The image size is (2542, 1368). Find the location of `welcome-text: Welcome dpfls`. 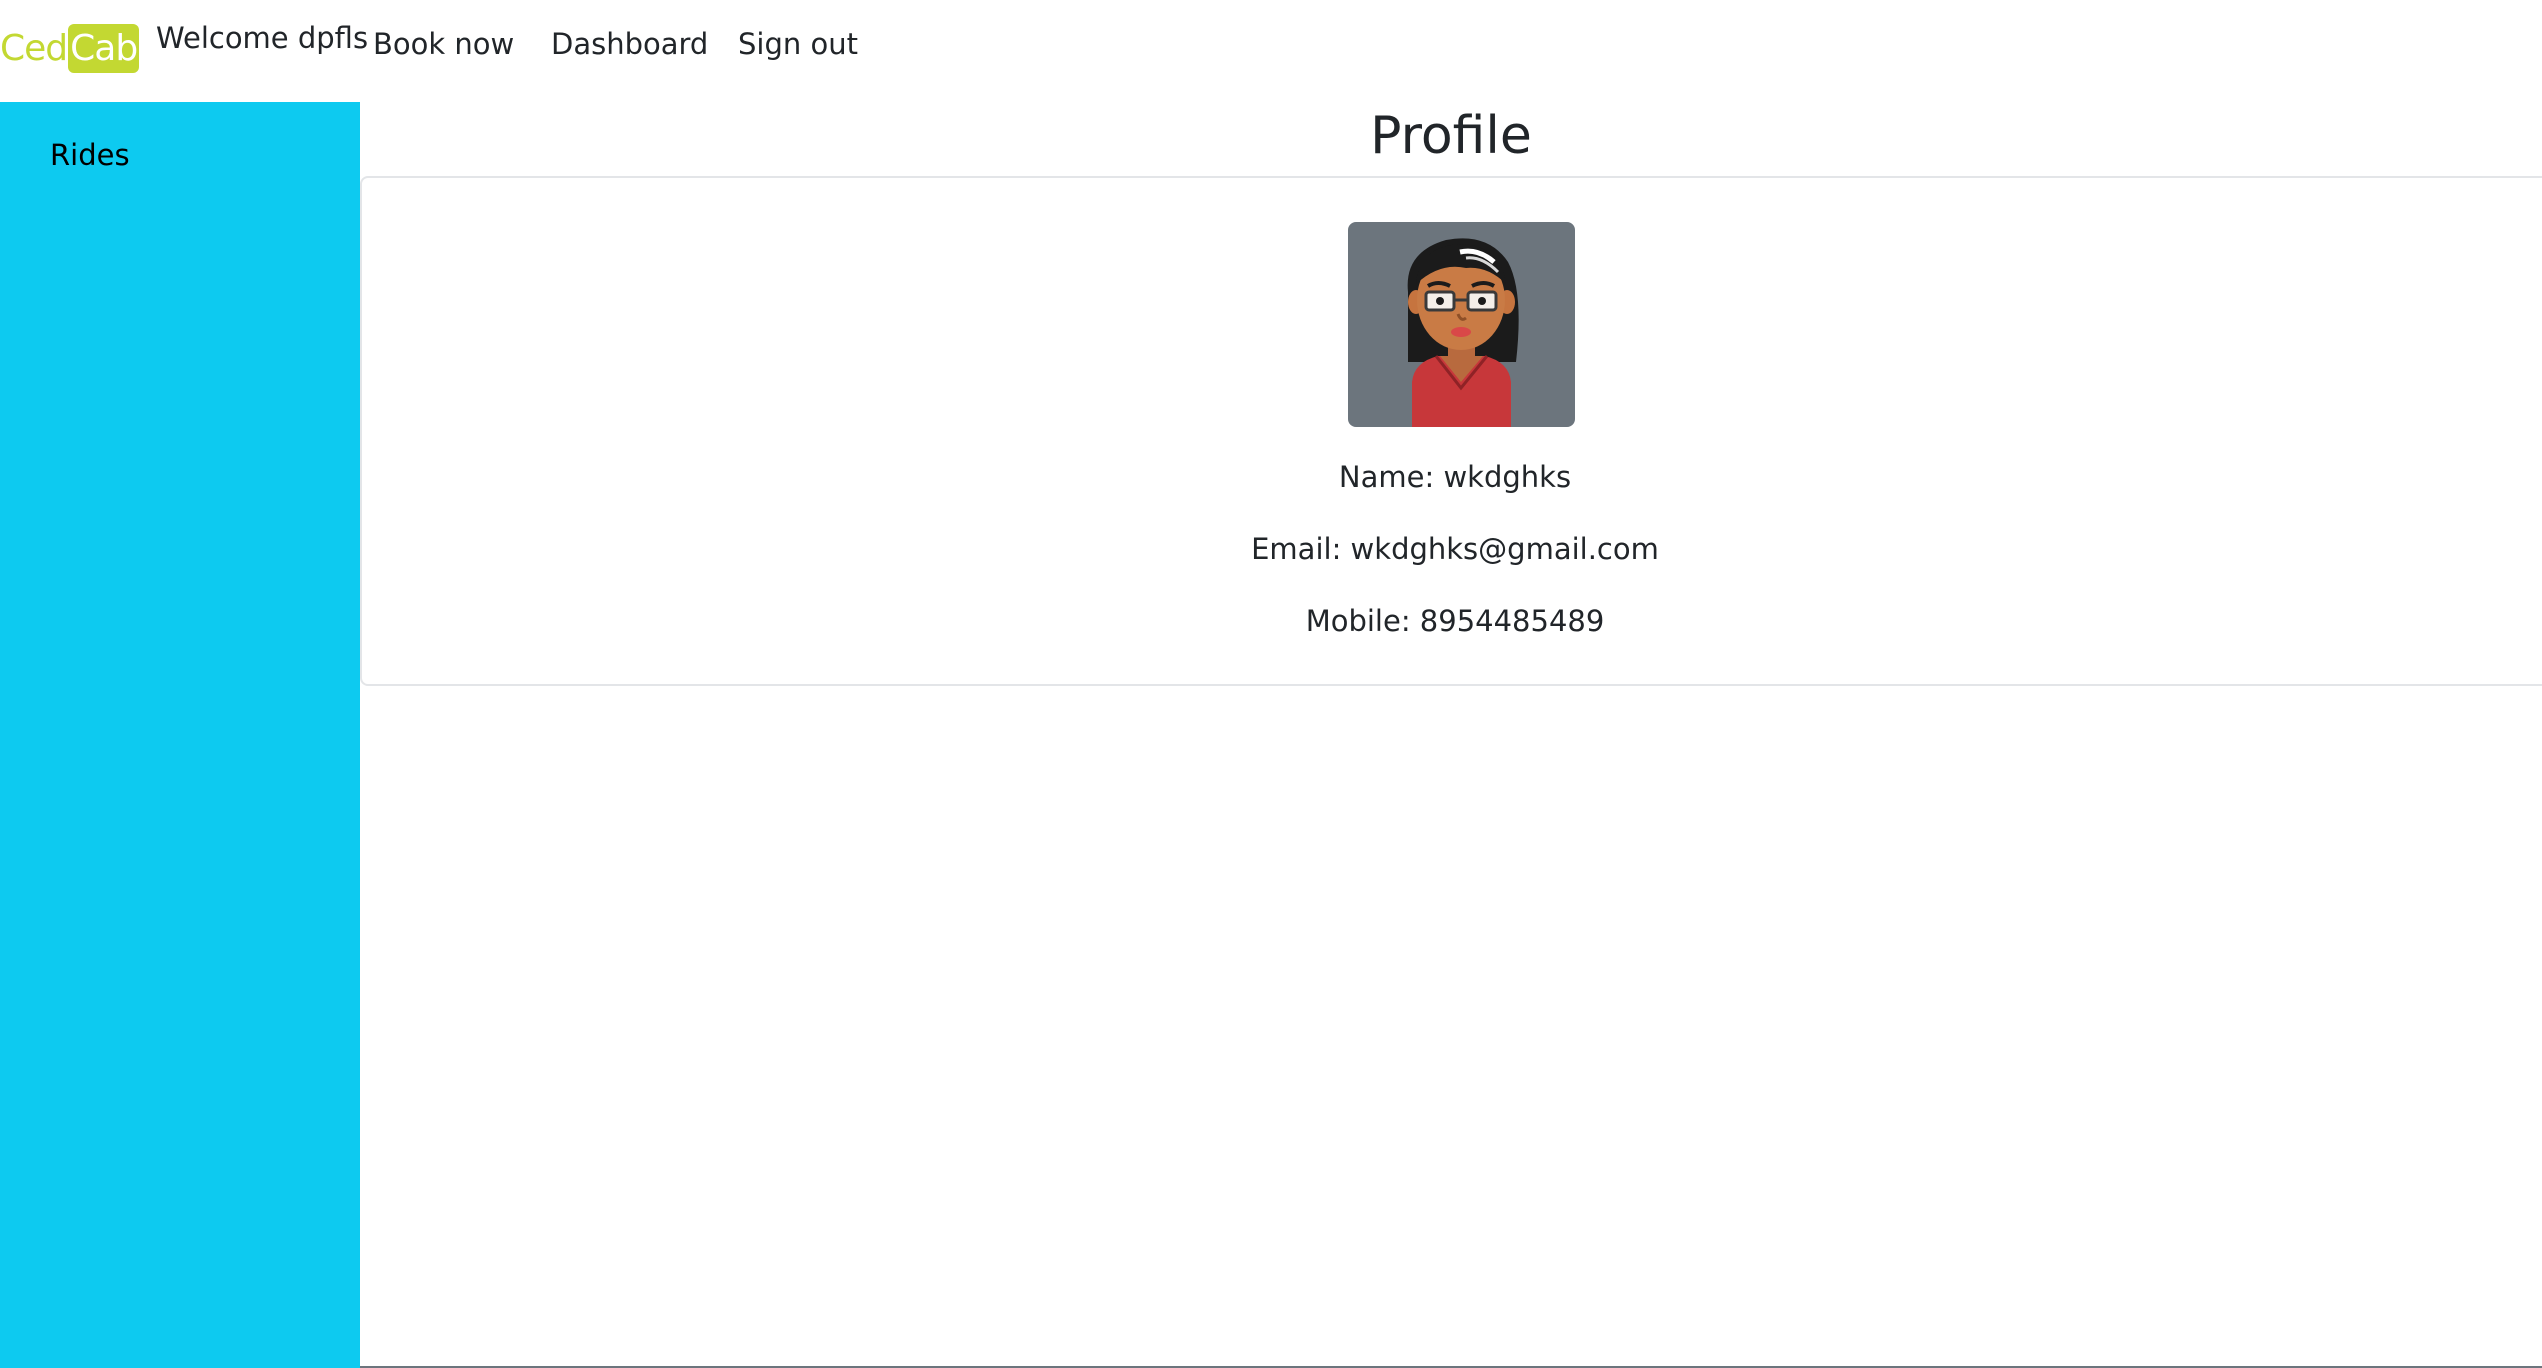

welcome-text: Welcome dpfls is located at coordinates (262, 38).